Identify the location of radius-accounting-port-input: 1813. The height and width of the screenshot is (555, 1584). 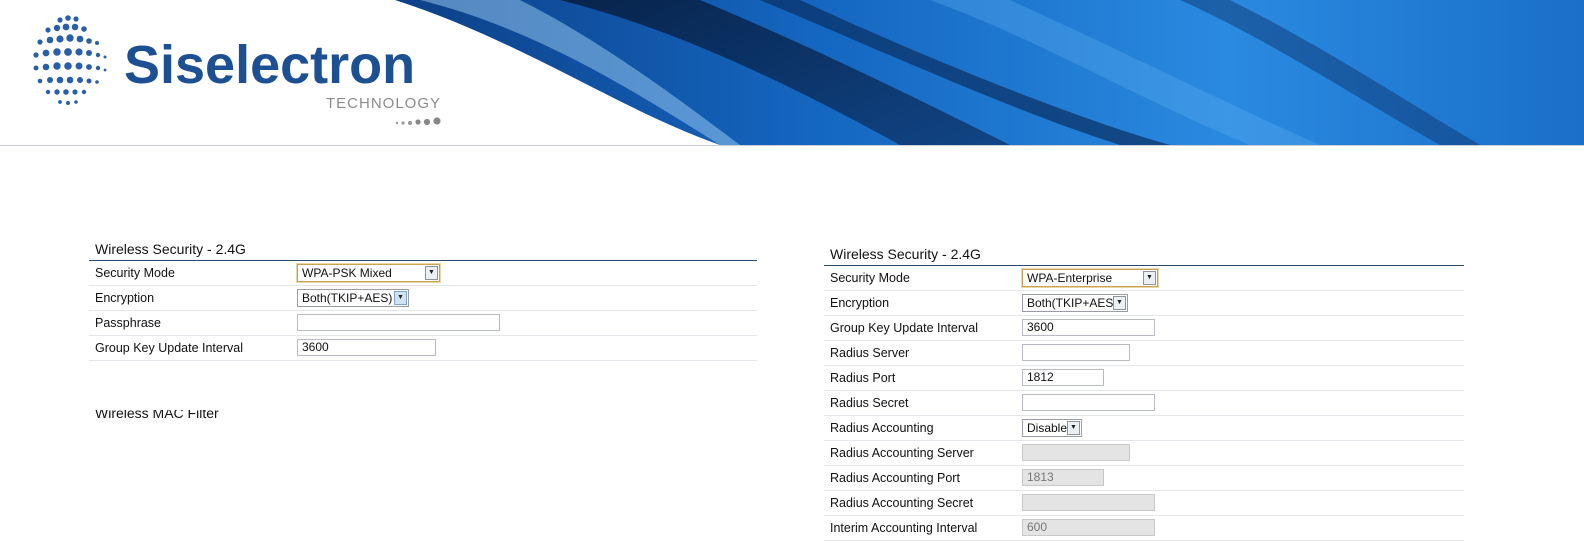
(1063, 477).